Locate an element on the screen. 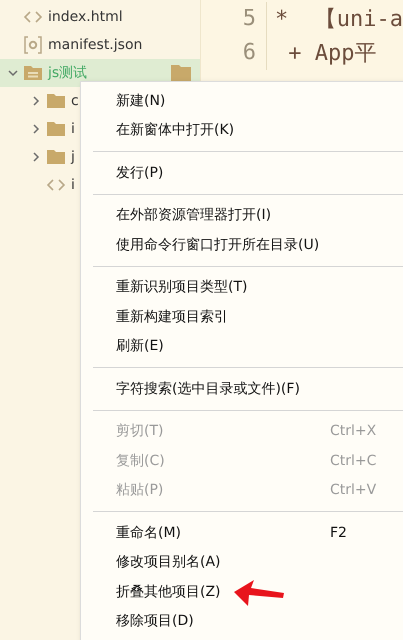  tree-label: j is located at coordinates (73, 157).